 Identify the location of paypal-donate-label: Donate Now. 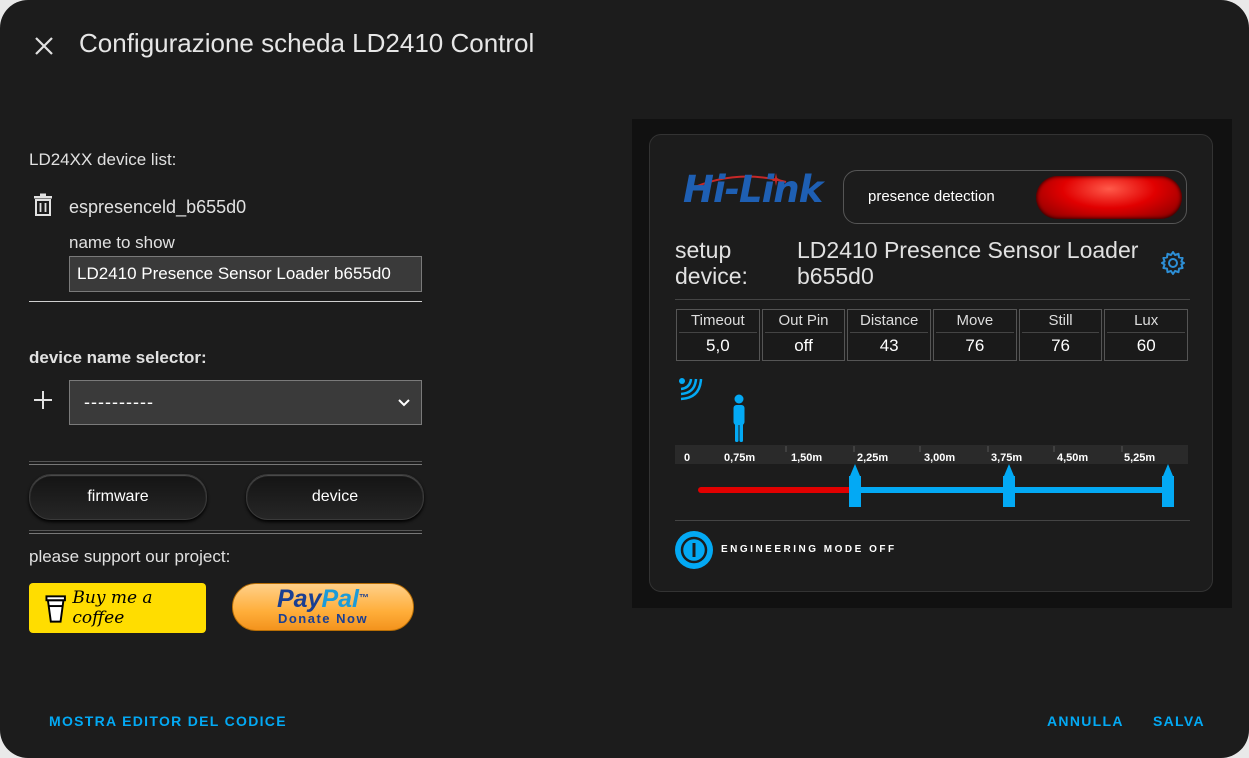
(323, 618).